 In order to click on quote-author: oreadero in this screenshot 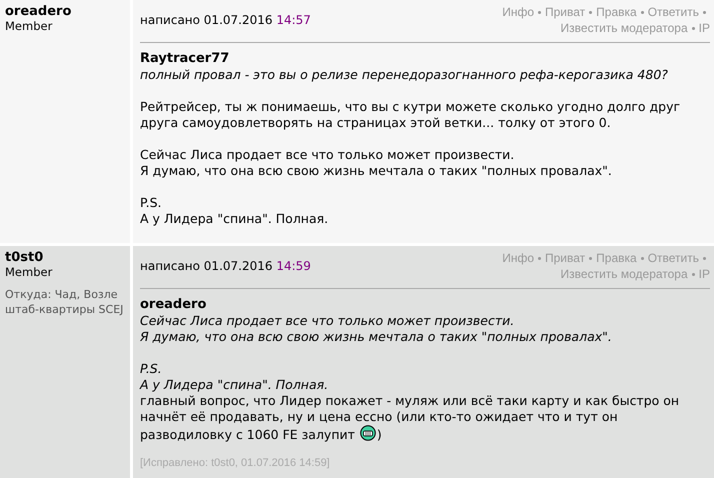, I will do `click(174, 305)`.